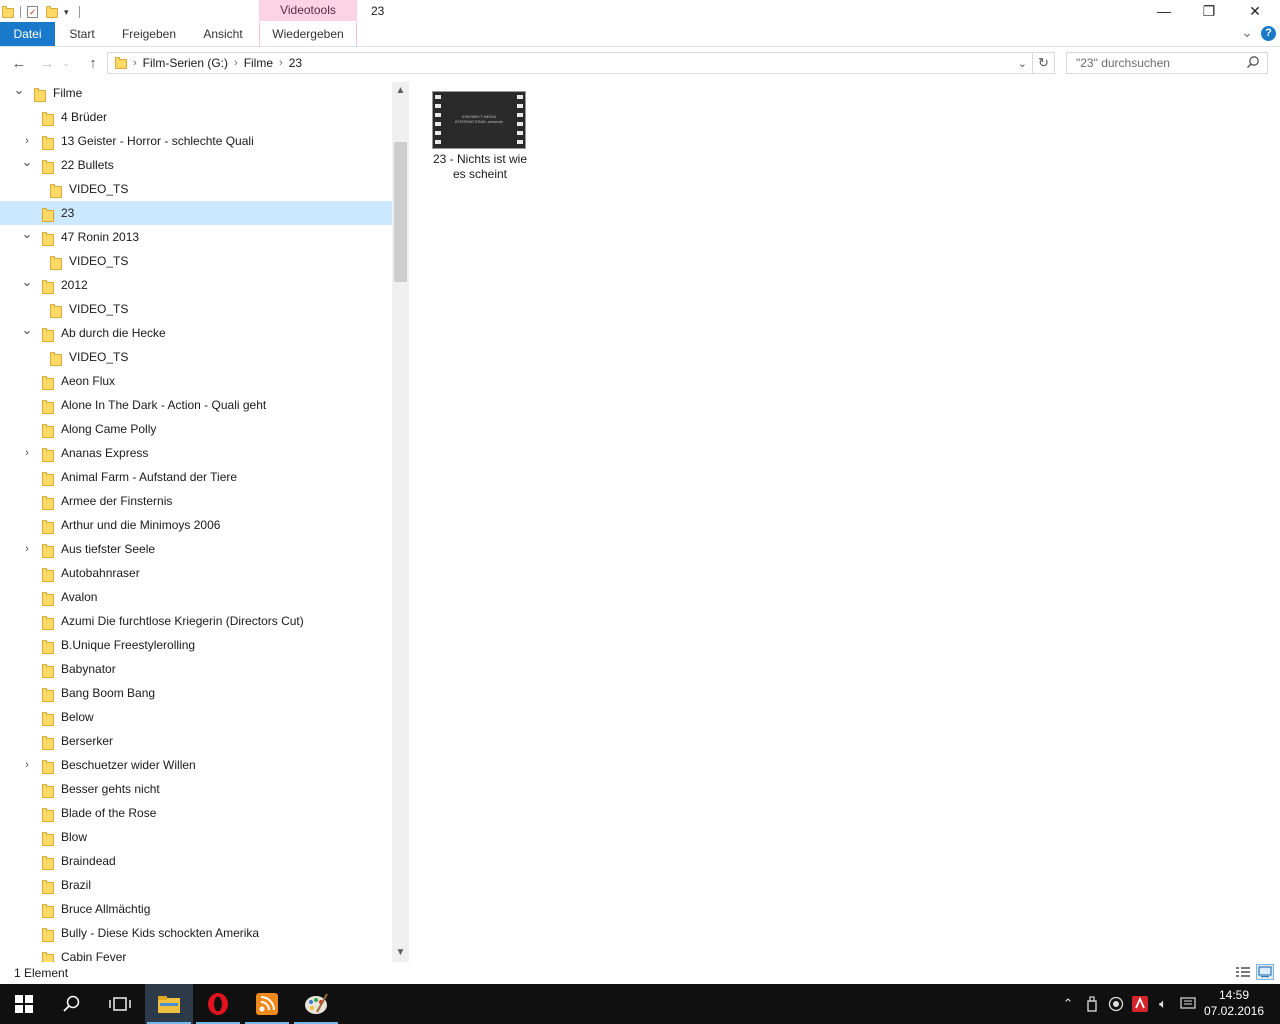 Image resolution: width=1280 pixels, height=1024 pixels. Describe the element at coordinates (196, 501) in the screenshot. I see `tree-item: Armee der Finsternis` at that location.